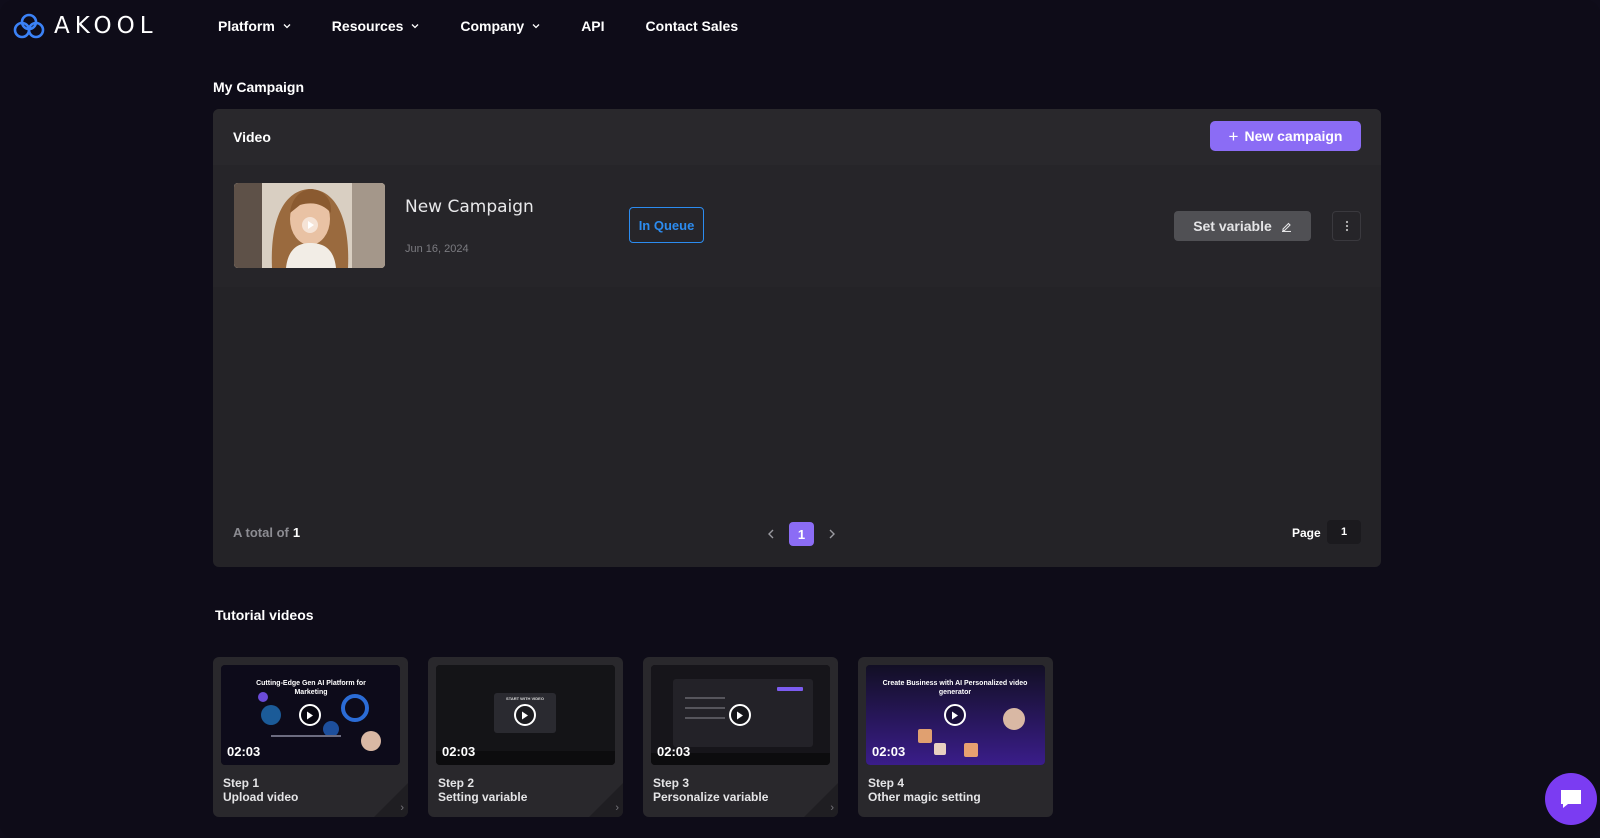 This screenshot has height=838, width=1600. I want to click on set-variable-button: Set variable, so click(1242, 226).